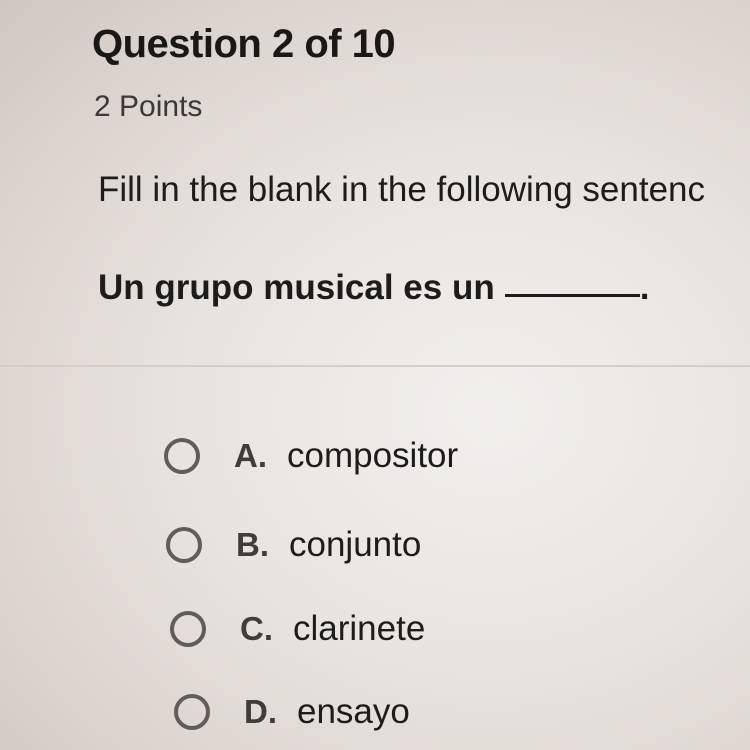 The height and width of the screenshot is (750, 750). I want to click on answer-option-d: D. ensayo, so click(292, 712).